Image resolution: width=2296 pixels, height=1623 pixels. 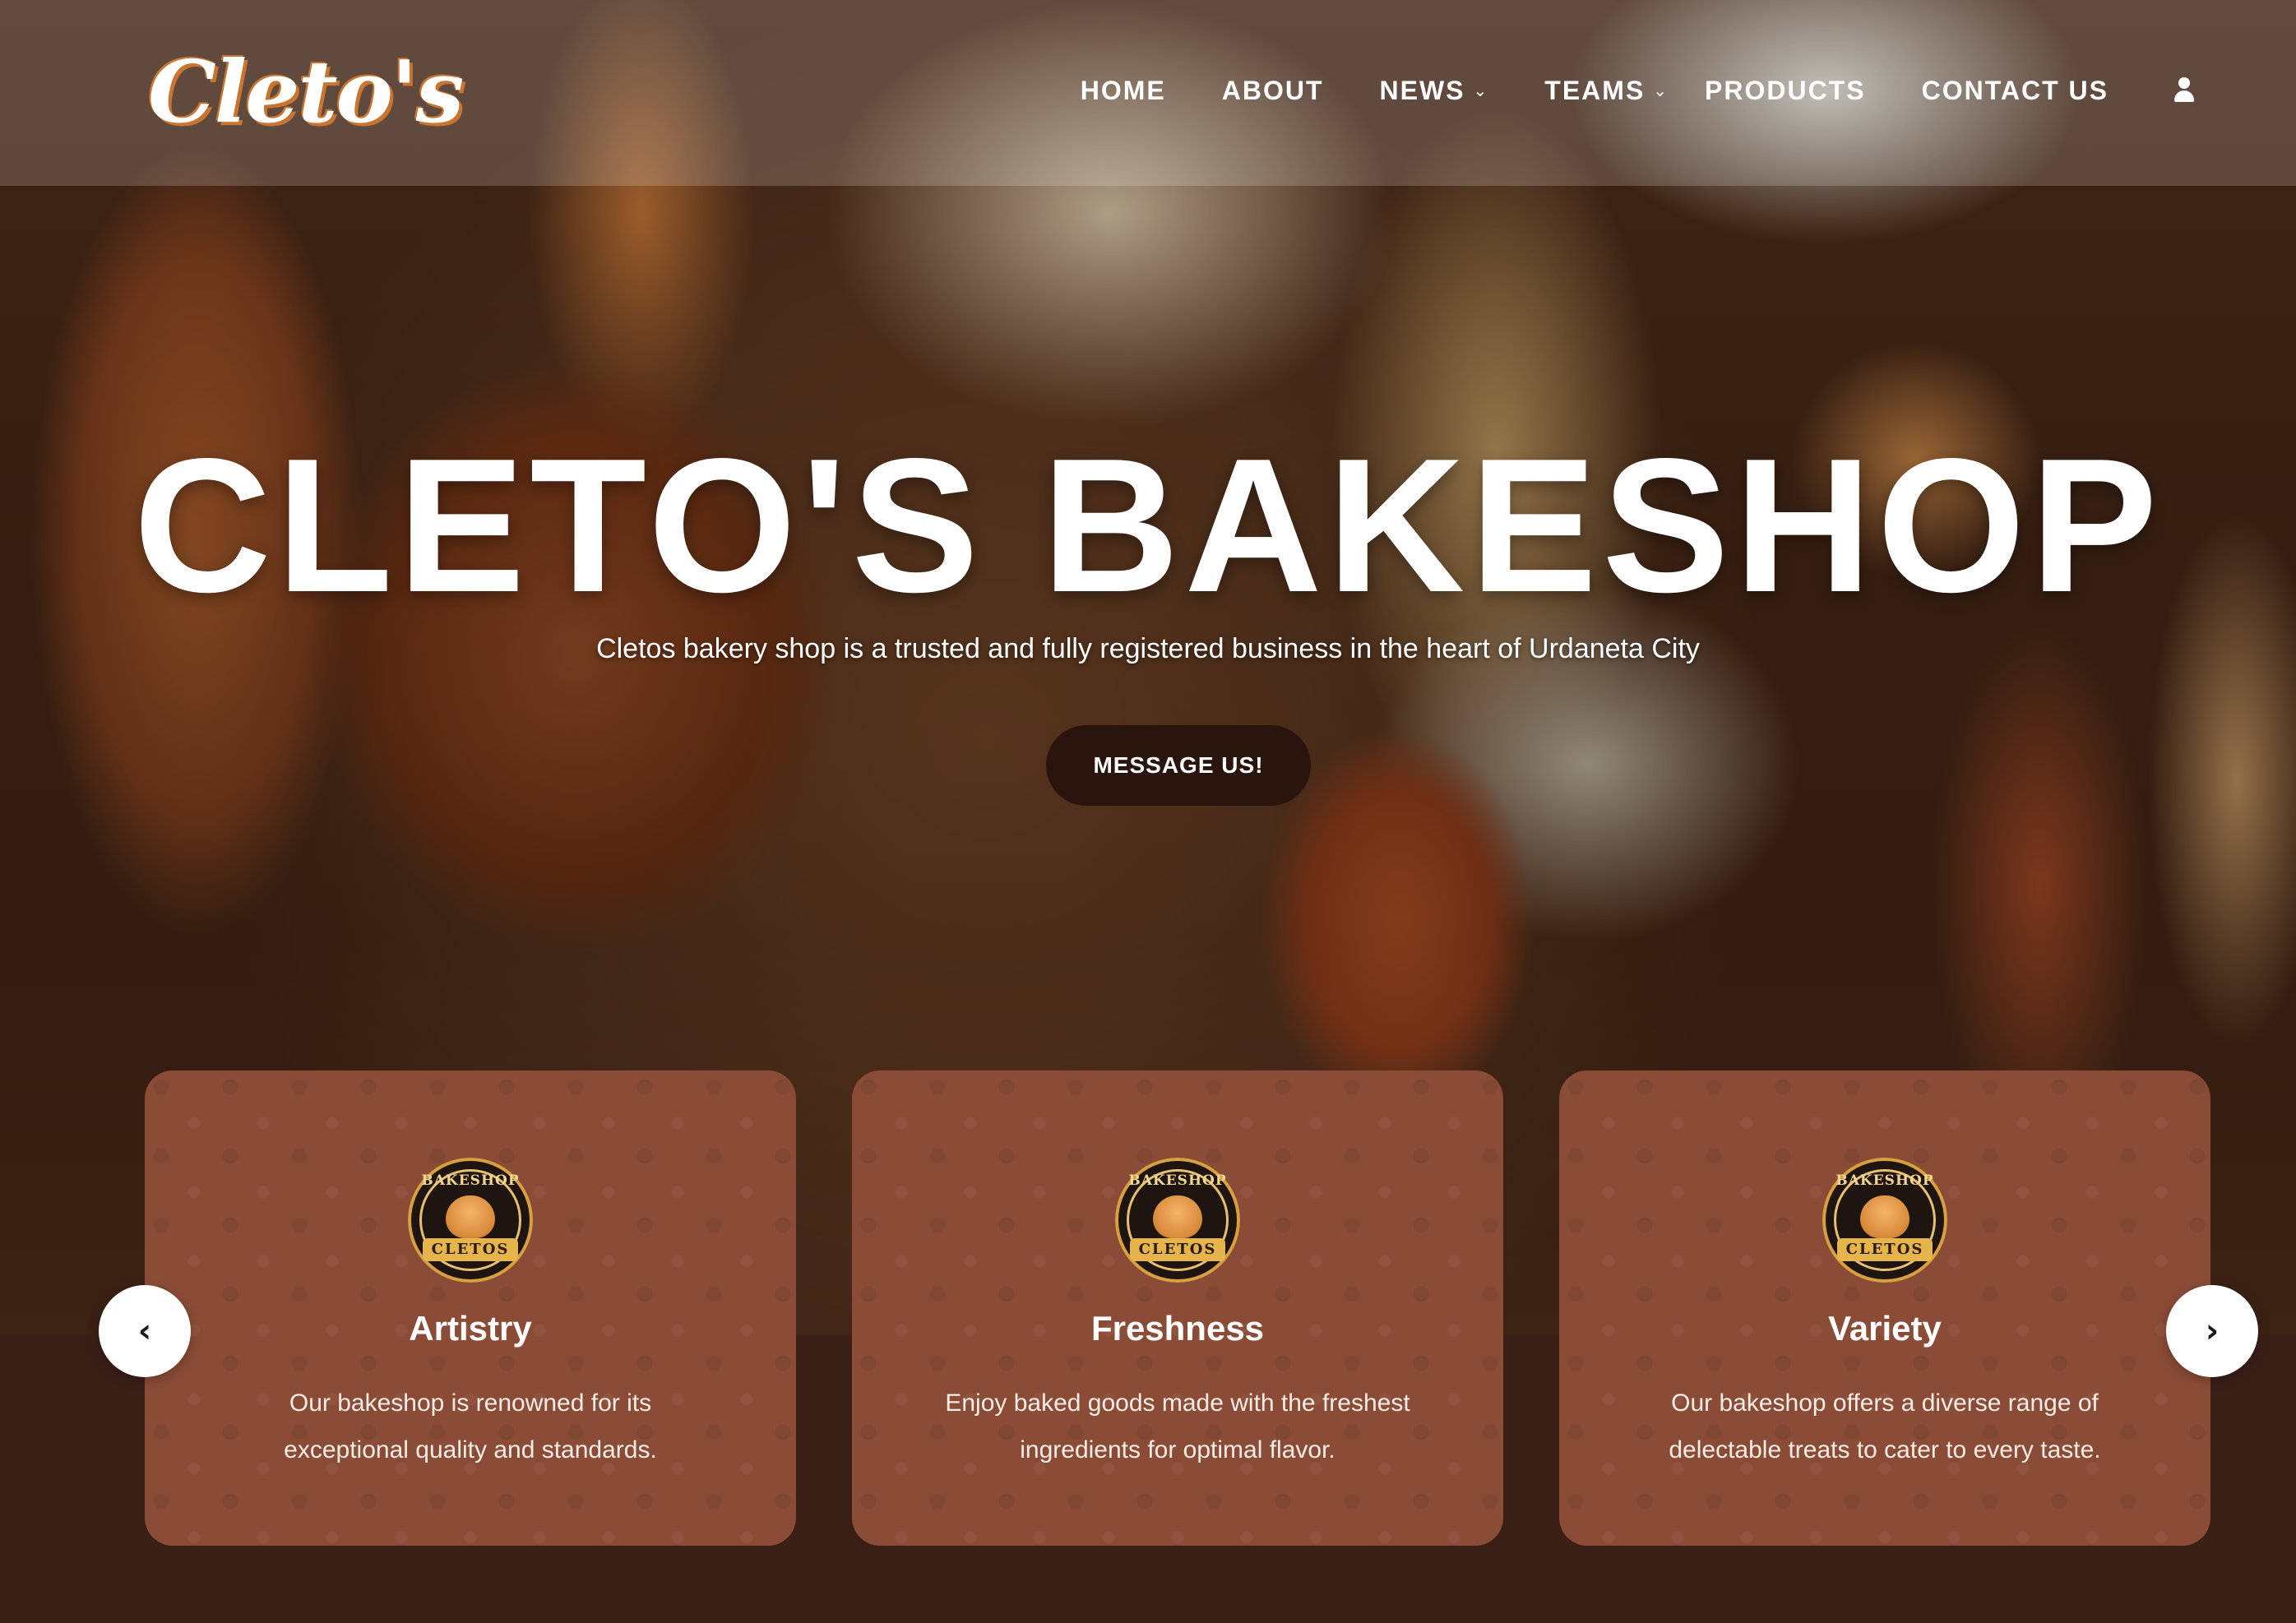 I want to click on nav-item-label: CONTACT US, so click(x=2015, y=90).